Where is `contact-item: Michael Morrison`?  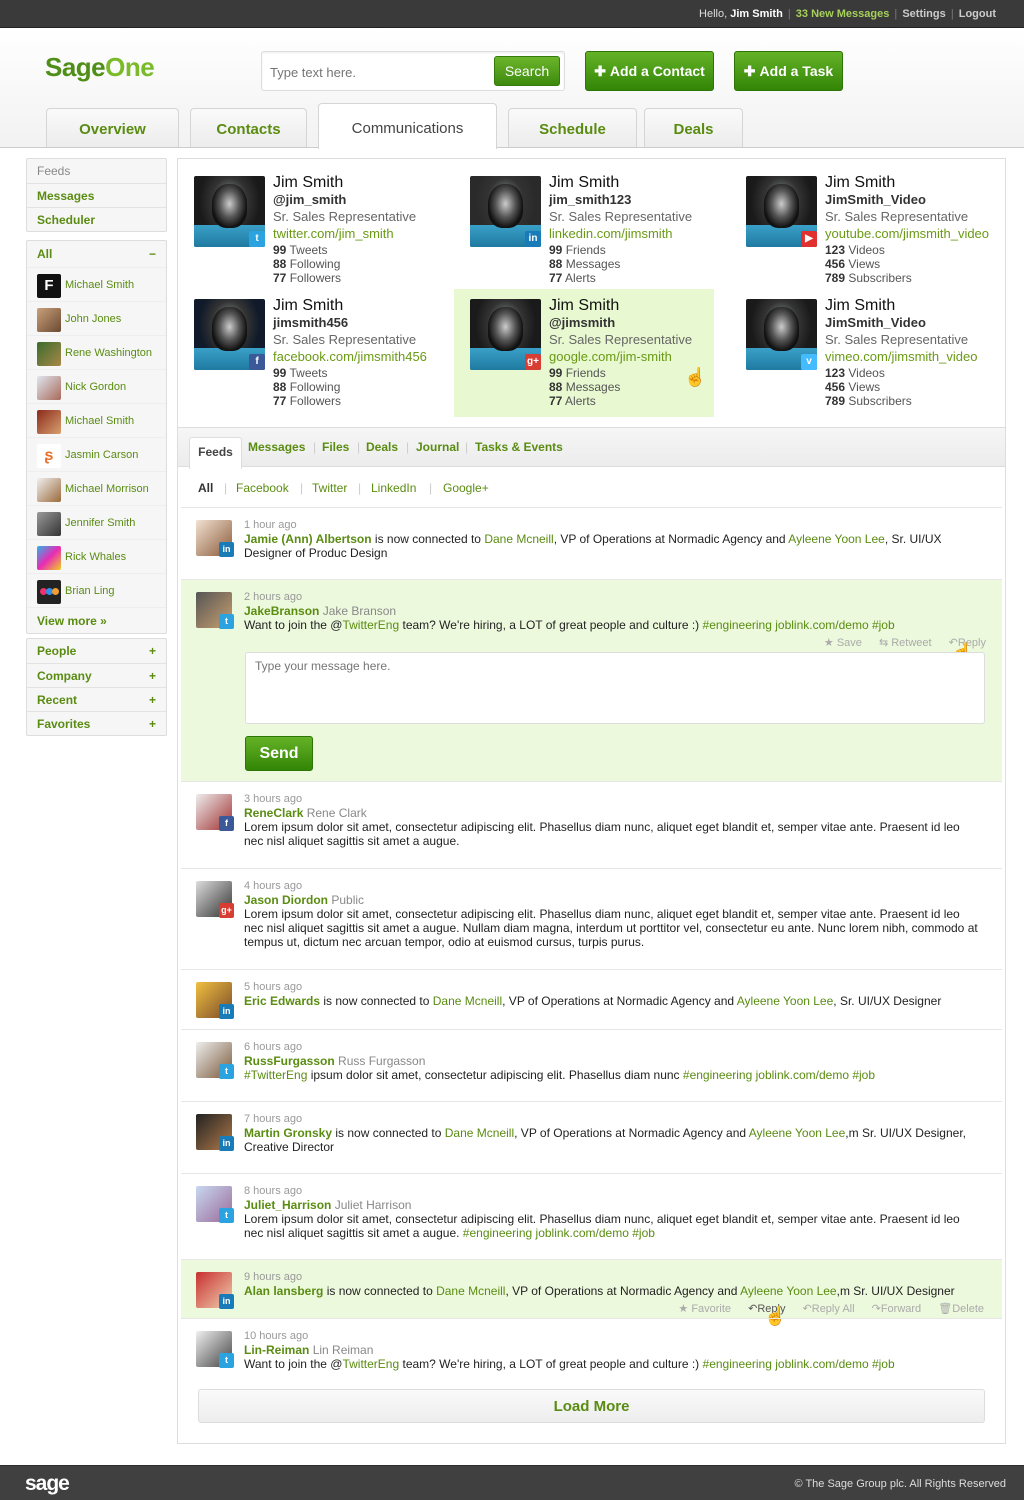
contact-item: Michael Morrison is located at coordinates (96, 488).